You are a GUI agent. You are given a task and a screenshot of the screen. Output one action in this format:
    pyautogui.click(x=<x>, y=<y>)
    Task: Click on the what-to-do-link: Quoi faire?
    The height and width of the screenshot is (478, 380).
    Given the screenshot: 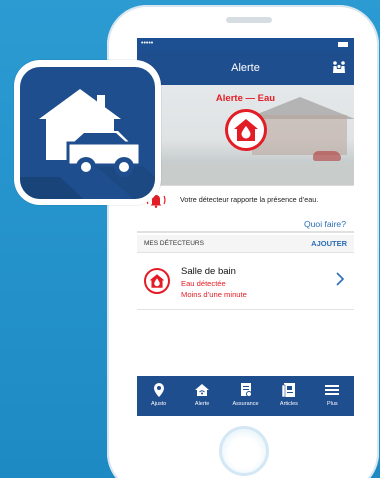 What is the action you would take?
    pyautogui.click(x=325, y=224)
    